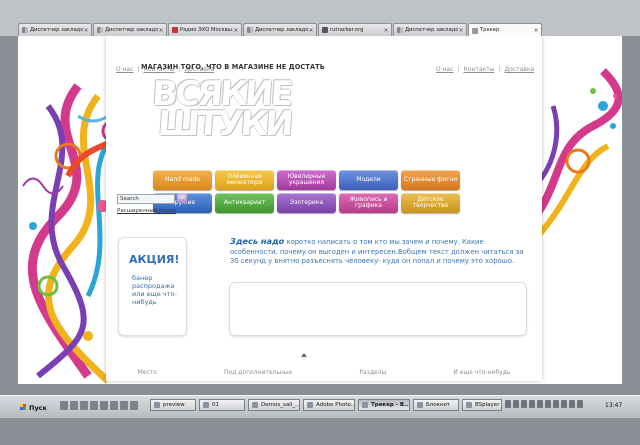 Image resolution: width=640 pixels, height=445 pixels. Describe the element at coordinates (519, 69) in the screenshot. I see `nav-delivery-link: Доставка` at that location.